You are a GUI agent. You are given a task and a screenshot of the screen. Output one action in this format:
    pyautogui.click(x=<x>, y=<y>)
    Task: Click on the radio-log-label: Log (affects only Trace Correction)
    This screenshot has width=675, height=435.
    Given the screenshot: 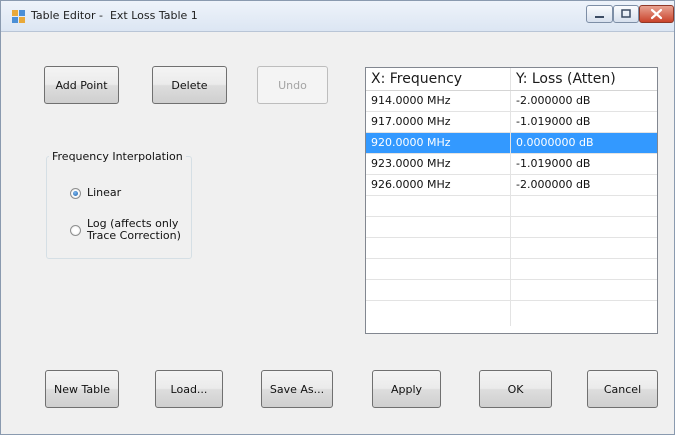 What is the action you would take?
    pyautogui.click(x=134, y=229)
    